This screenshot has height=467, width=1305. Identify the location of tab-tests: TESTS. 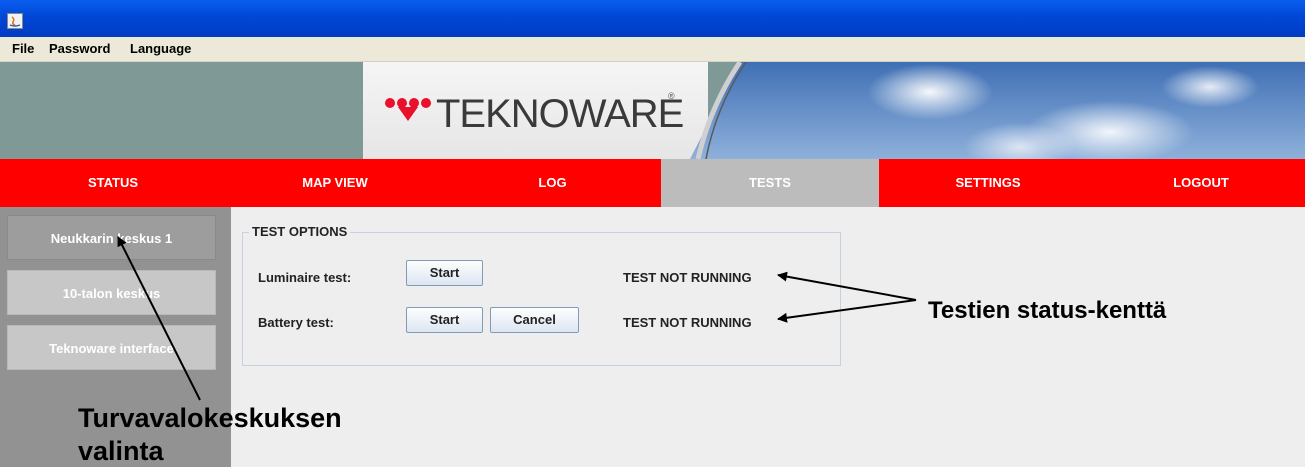
(770, 183).